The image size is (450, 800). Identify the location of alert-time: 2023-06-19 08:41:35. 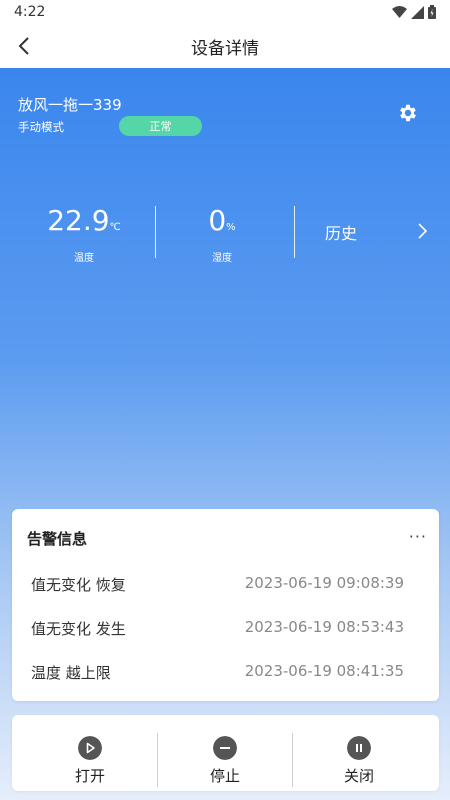
(324, 671).